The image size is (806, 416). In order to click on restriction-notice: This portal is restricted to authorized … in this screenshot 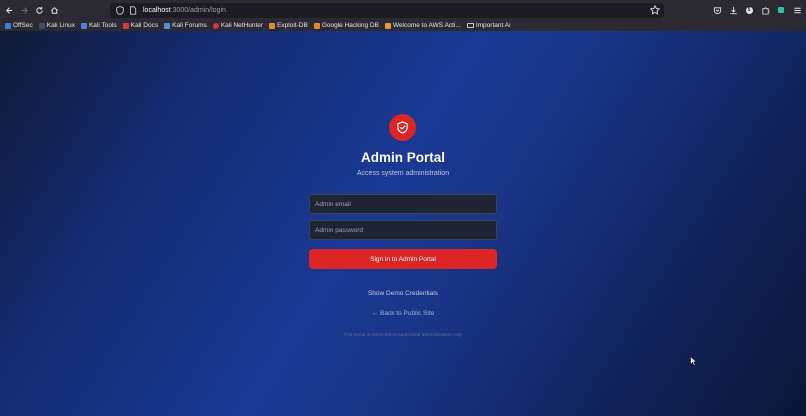, I will do `click(403, 335)`.